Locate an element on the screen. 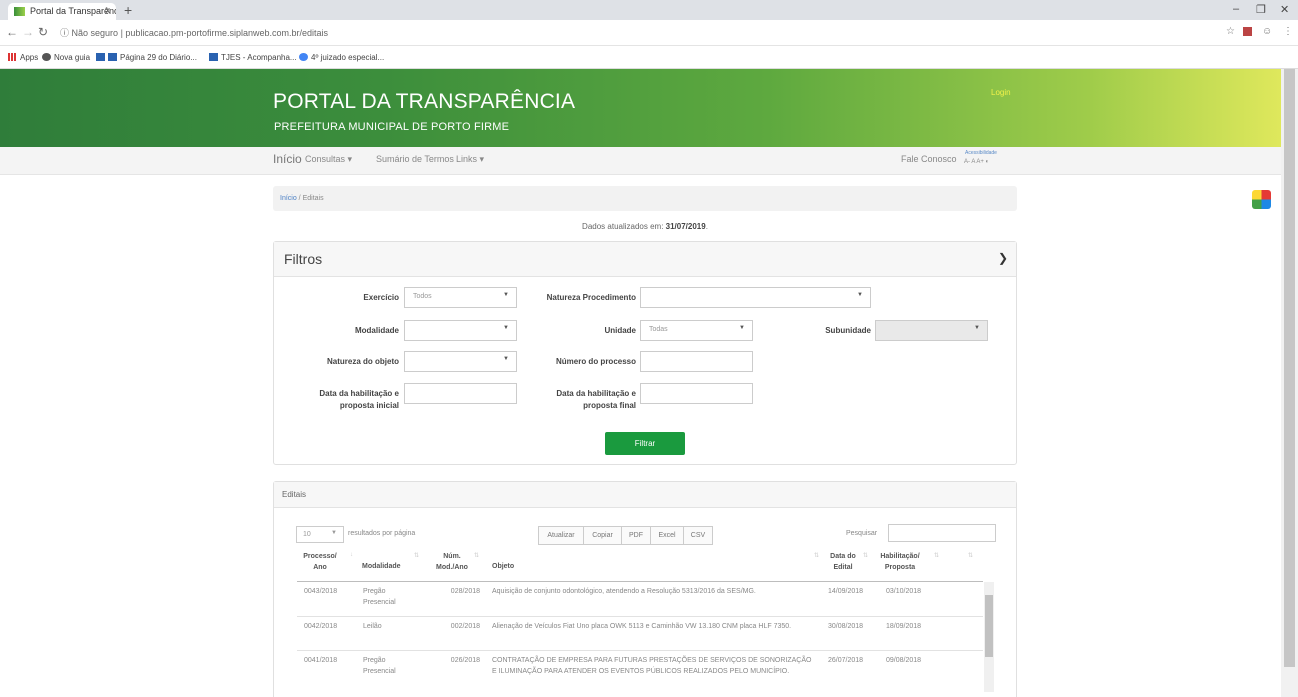 The image size is (1298, 697). col-modalidade: Modalidade is located at coordinates (389, 567).